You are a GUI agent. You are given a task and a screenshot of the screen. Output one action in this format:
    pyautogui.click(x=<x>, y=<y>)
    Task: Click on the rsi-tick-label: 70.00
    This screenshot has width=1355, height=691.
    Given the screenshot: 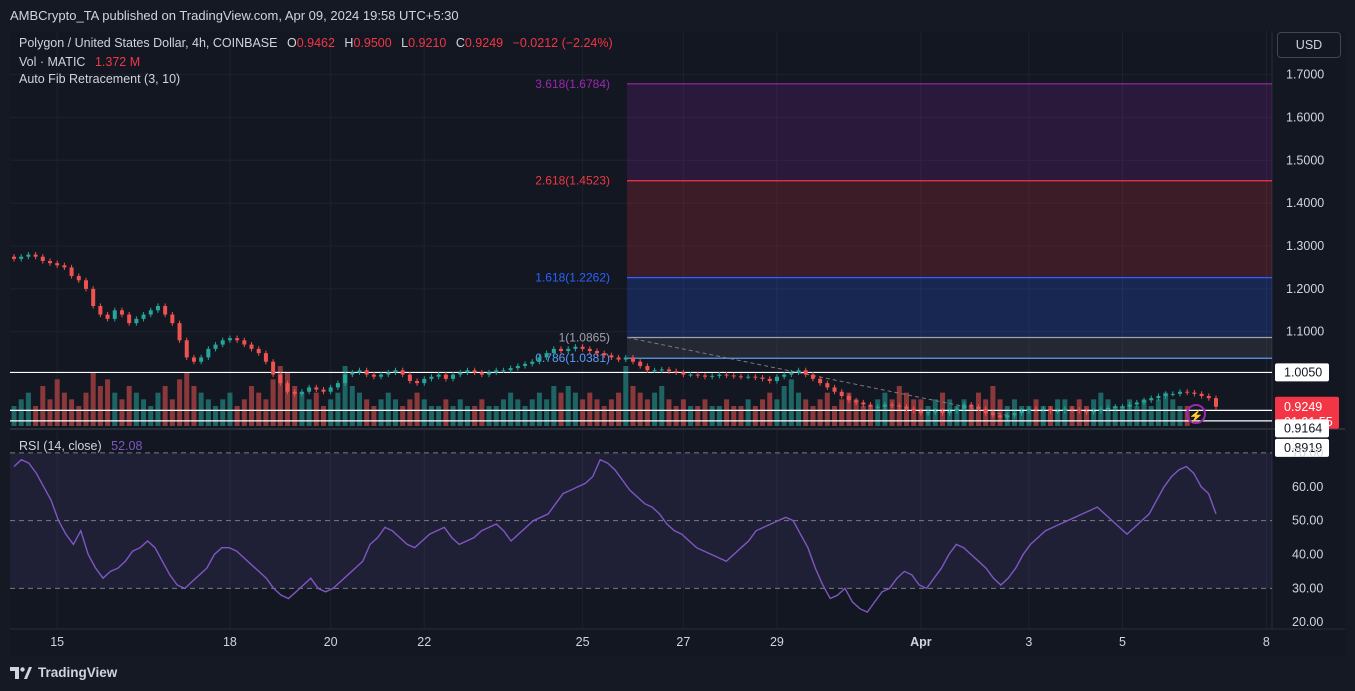 What is the action you would take?
    pyautogui.click(x=1307, y=453)
    